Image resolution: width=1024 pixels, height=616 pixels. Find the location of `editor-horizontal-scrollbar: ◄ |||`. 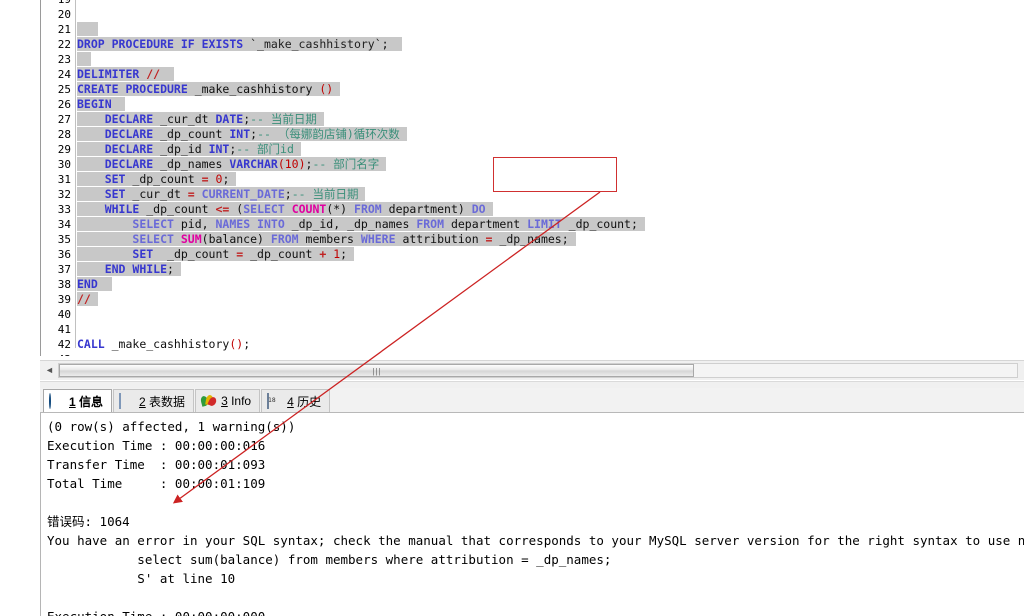

editor-horizontal-scrollbar: ◄ ||| is located at coordinates (532, 370).